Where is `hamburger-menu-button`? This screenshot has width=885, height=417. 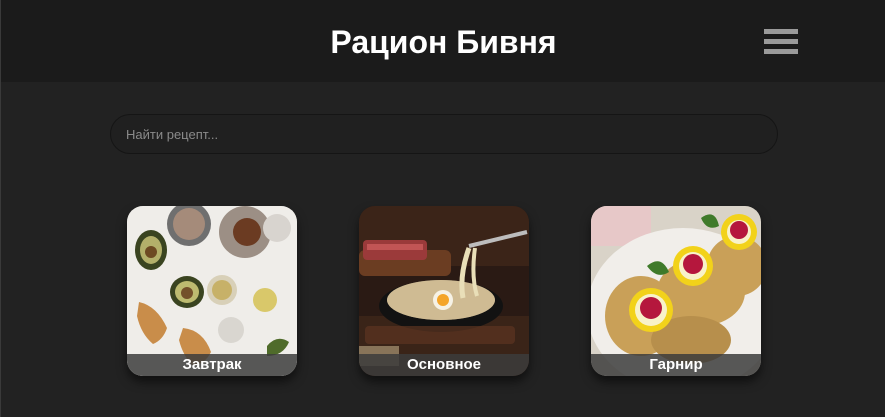 hamburger-menu-button is located at coordinates (781, 42).